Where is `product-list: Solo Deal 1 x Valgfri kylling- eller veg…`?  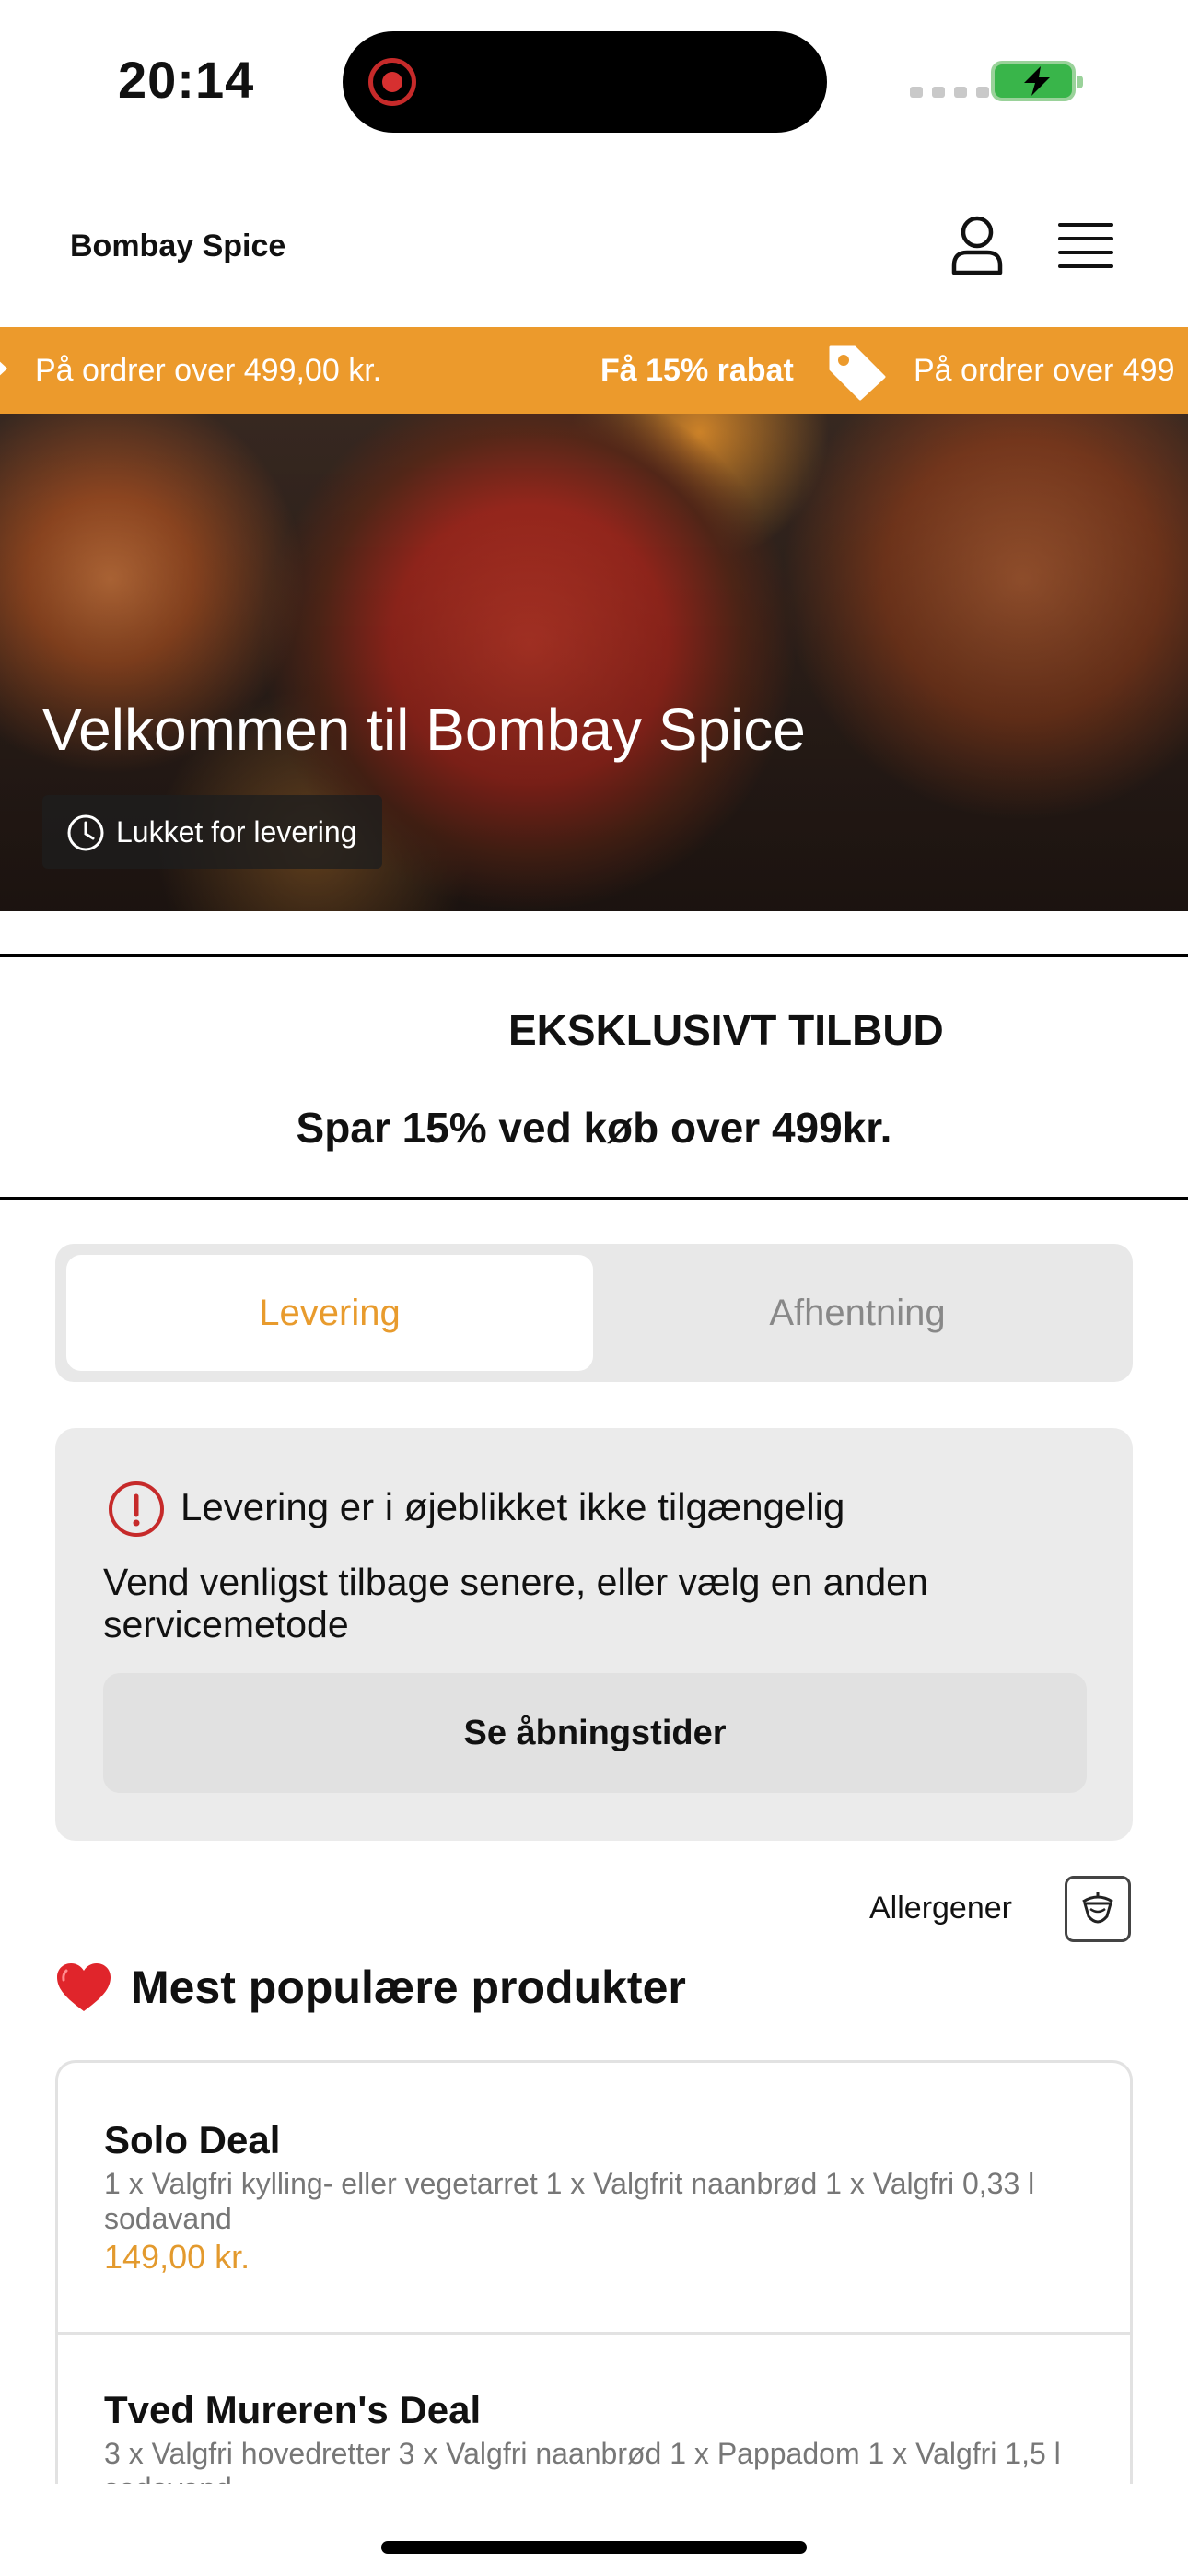 product-list: Solo Deal 1 x Valgfri kylling- eller veg… is located at coordinates (594, 2272).